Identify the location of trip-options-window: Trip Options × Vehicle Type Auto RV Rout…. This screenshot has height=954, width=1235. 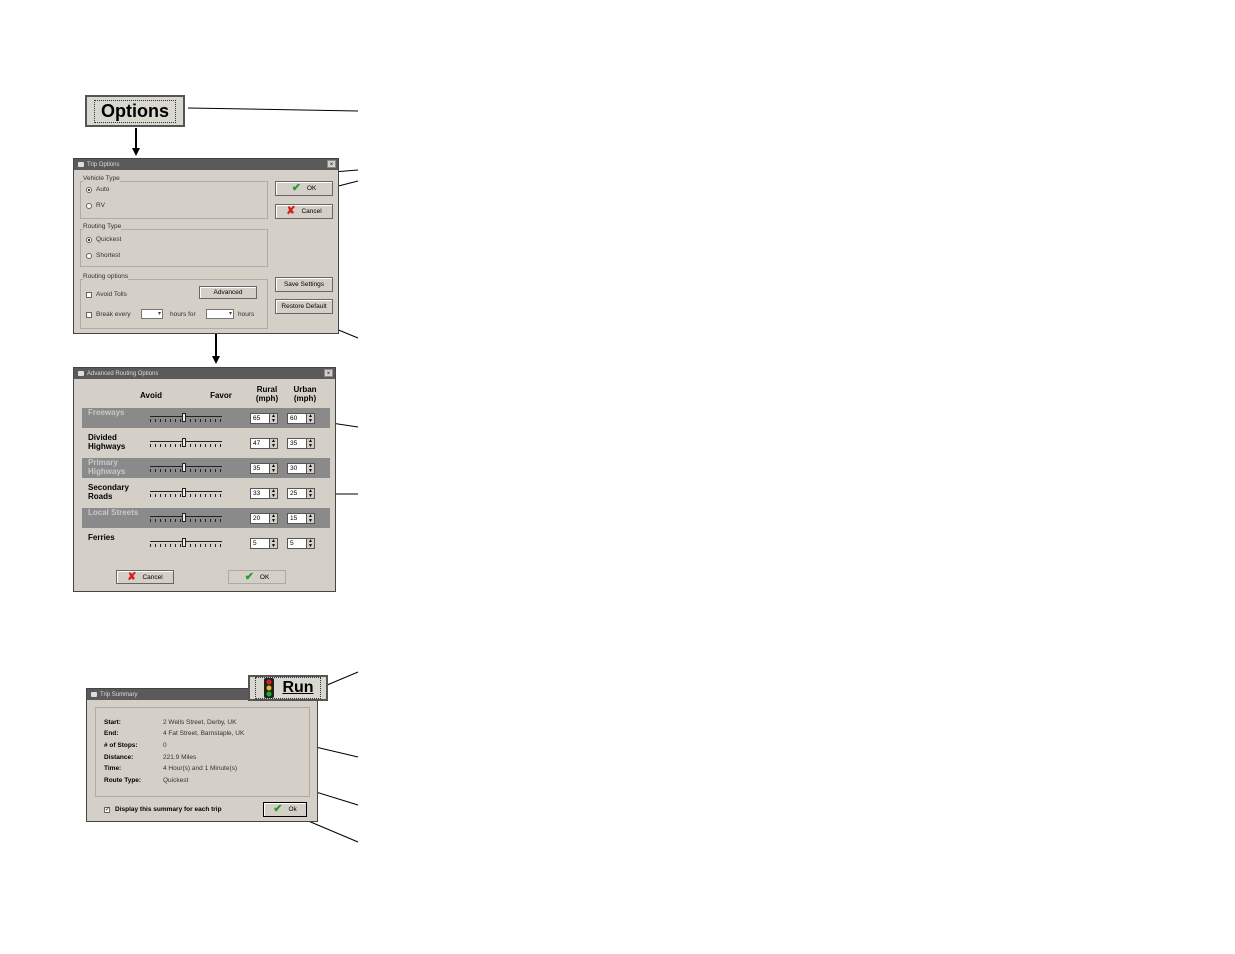
(206, 246).